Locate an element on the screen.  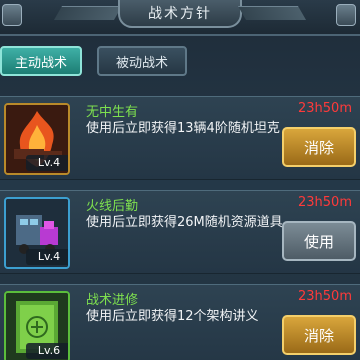
tactic-description: 使用后立即获得13辆4阶随机坦克 is located at coordinates (183, 128).